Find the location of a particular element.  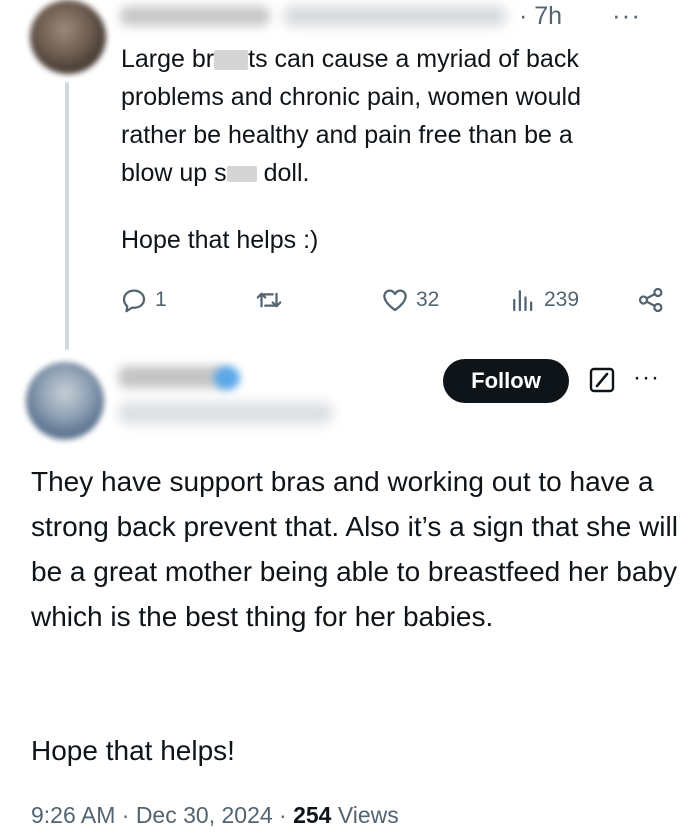

reply-text-segment: ts can cause a myriad of back is located at coordinates (413, 59).